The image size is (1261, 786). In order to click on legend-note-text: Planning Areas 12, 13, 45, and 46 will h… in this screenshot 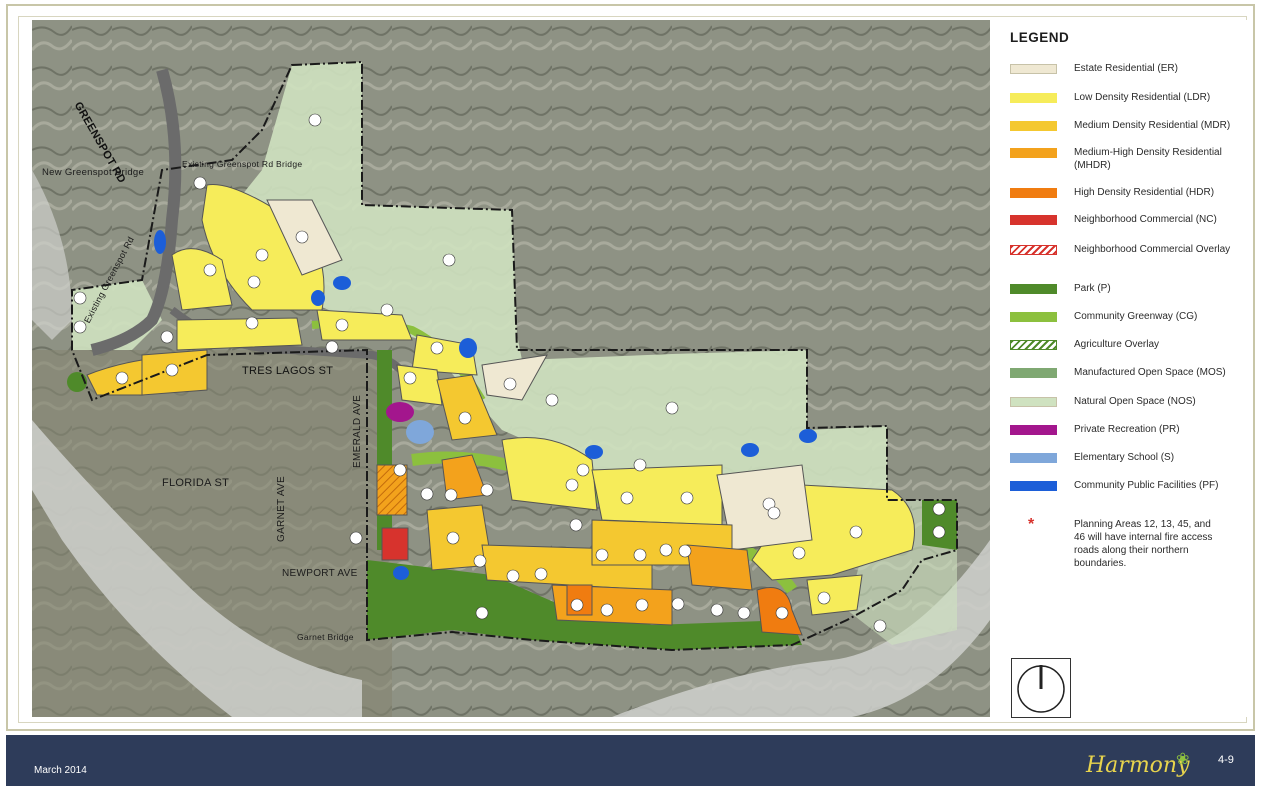, I will do `click(1143, 544)`.